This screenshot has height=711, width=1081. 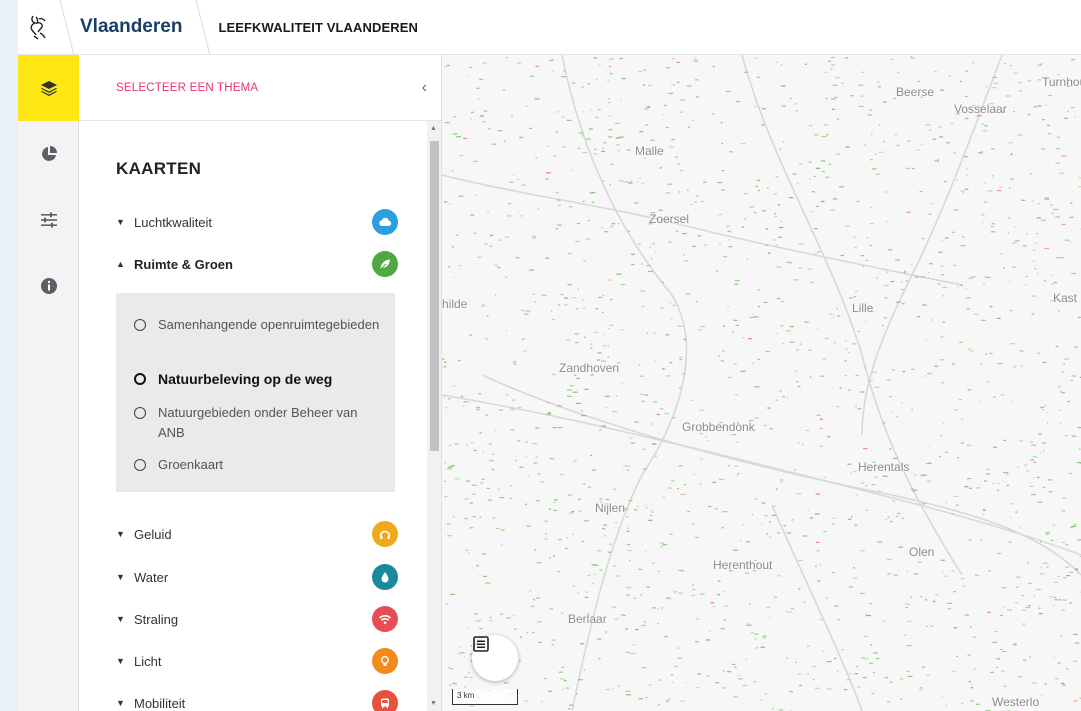 I want to click on category-mobiliteit: ▼ Mobiliteit, so click(x=257, y=700).